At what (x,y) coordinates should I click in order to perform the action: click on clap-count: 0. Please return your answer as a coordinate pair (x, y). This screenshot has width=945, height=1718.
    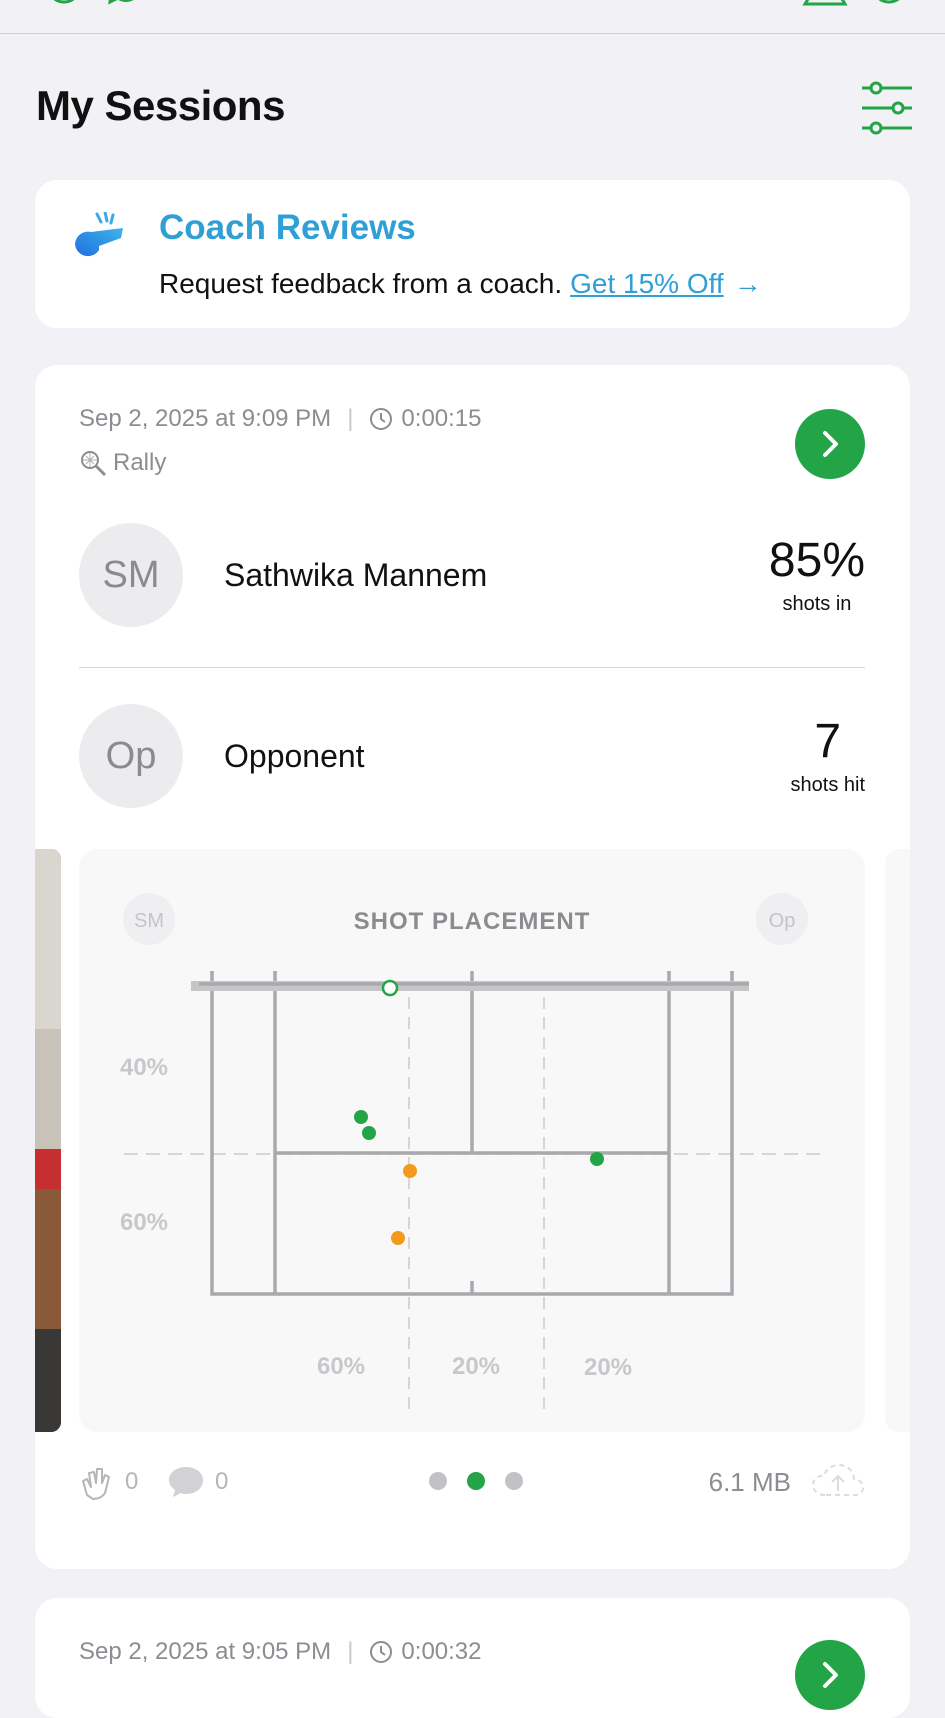
    Looking at the image, I should click on (132, 1481).